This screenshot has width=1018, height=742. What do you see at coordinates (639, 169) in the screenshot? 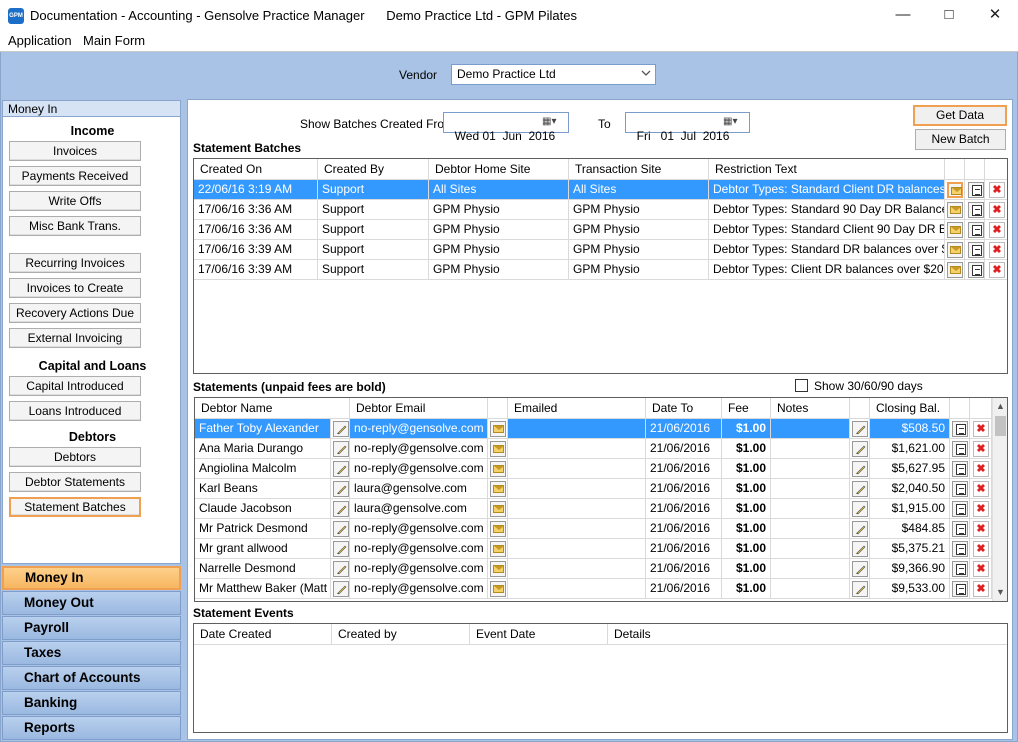
I see `col-transaction-site: Transaction Site` at bounding box center [639, 169].